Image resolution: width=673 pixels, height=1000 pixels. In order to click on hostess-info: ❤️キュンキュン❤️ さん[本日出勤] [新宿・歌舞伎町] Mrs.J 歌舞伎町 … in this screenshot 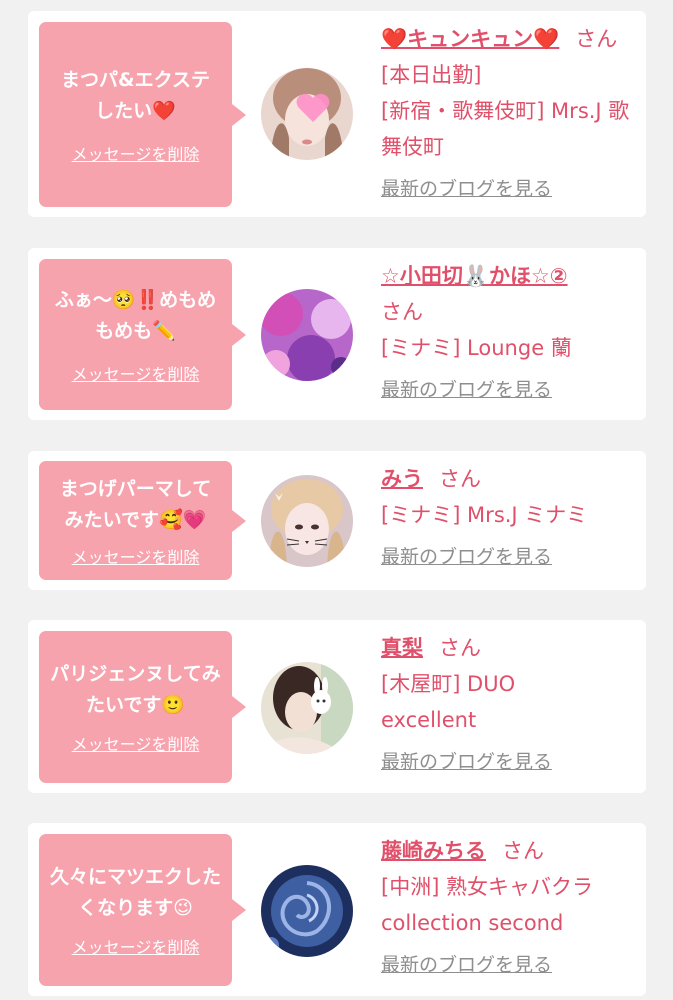, I will do `click(508, 114)`.